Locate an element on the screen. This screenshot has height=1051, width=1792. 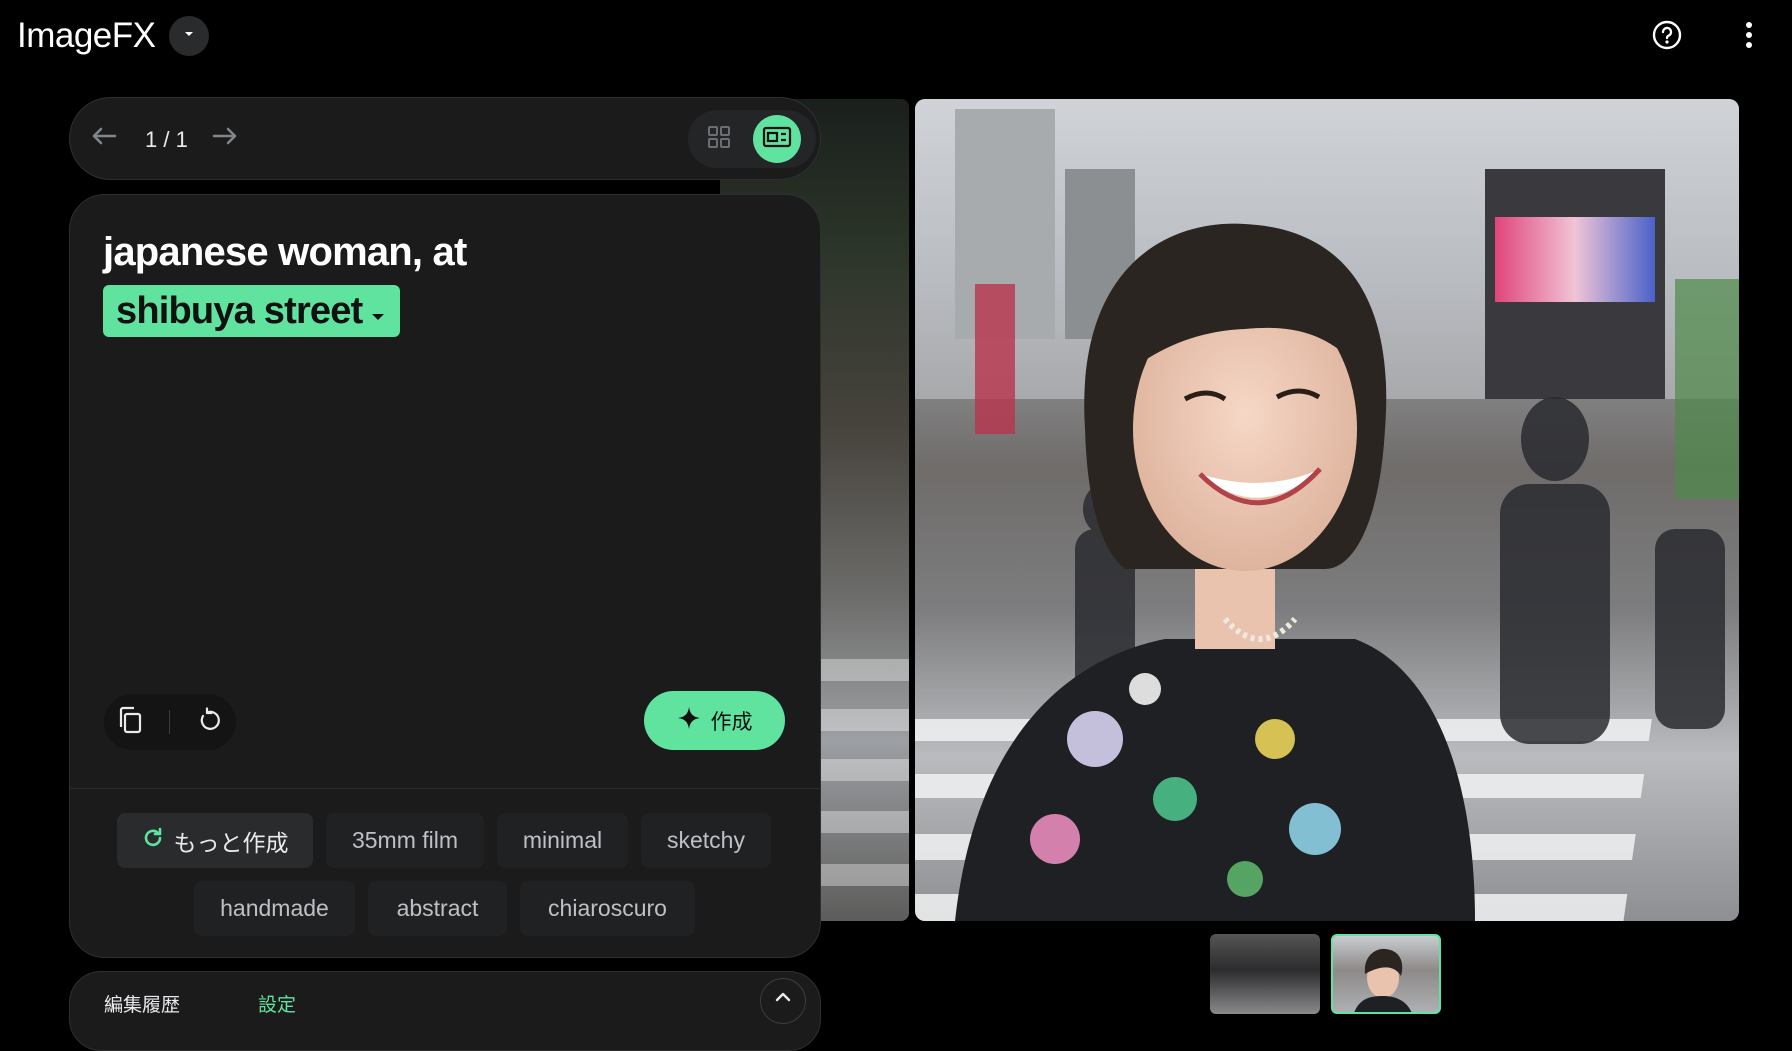
prompt-tools is located at coordinates (170, 722).